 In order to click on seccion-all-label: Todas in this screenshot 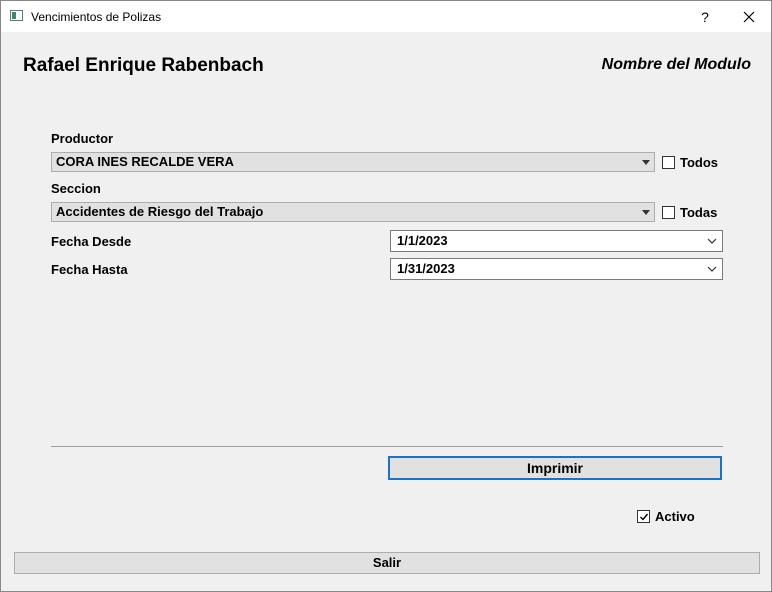, I will do `click(699, 212)`.